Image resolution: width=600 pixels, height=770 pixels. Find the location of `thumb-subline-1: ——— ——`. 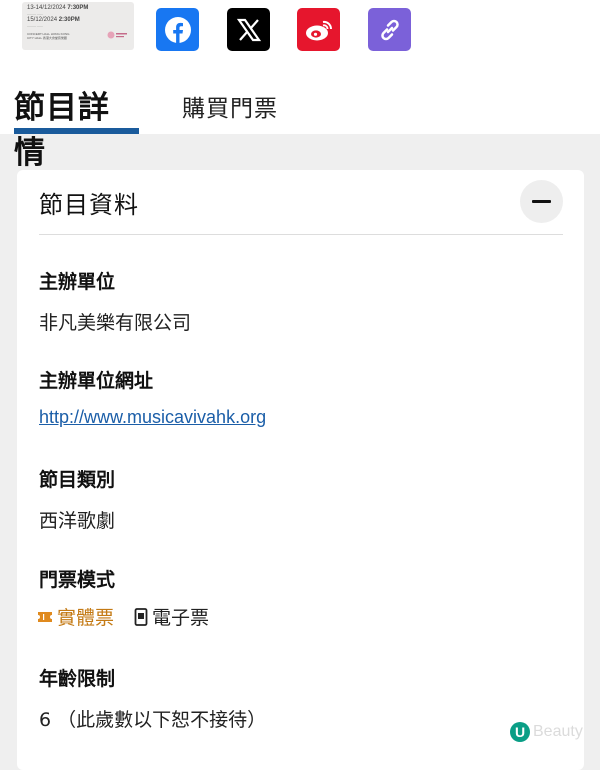

thumb-subline-1: ——— —— is located at coordinates (35, 14).